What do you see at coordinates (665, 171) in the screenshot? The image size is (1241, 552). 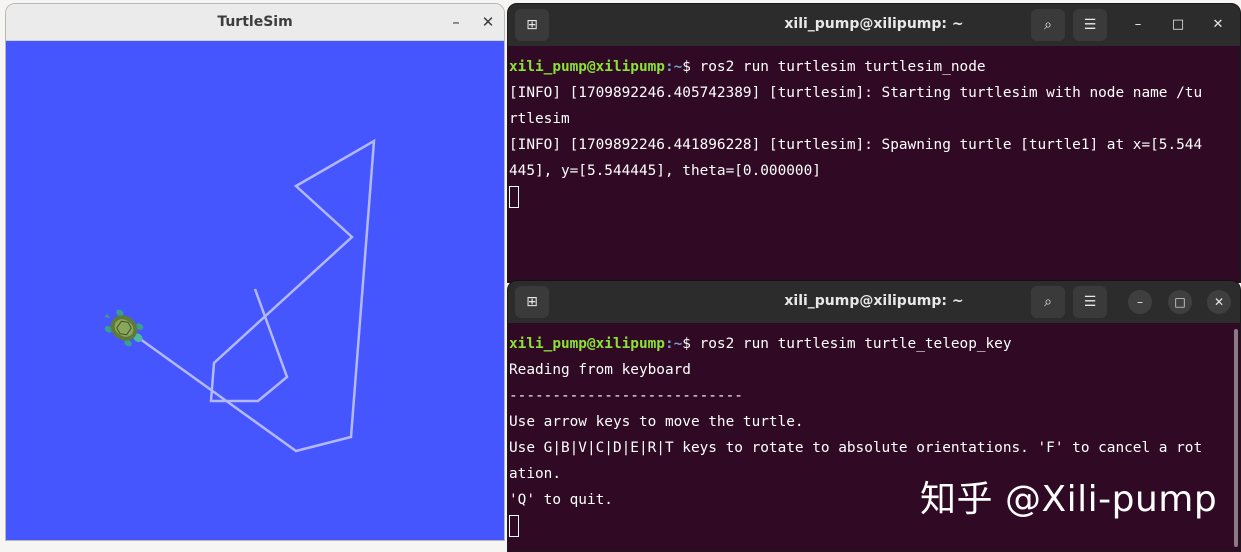 I see `output-line: 445], y=[5.544445], theta=[0.000000]` at bounding box center [665, 171].